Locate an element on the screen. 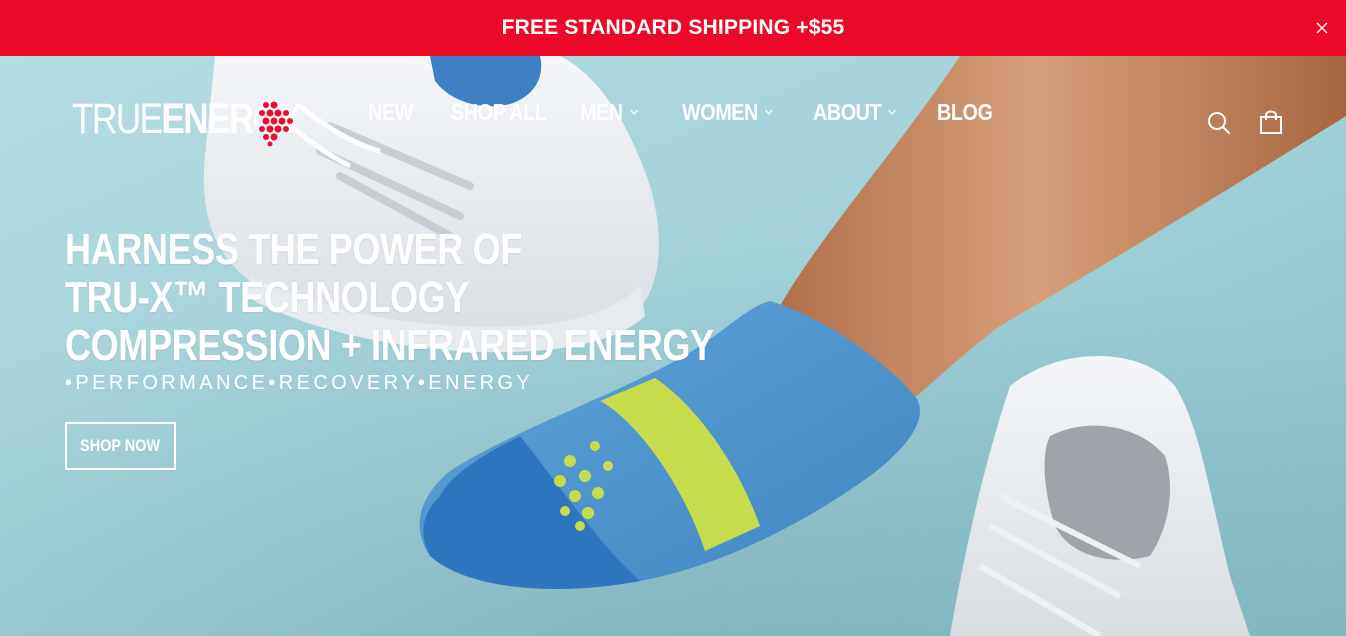  announcement-text: FREE STANDARD SHIPPING +$55 is located at coordinates (673, 27).